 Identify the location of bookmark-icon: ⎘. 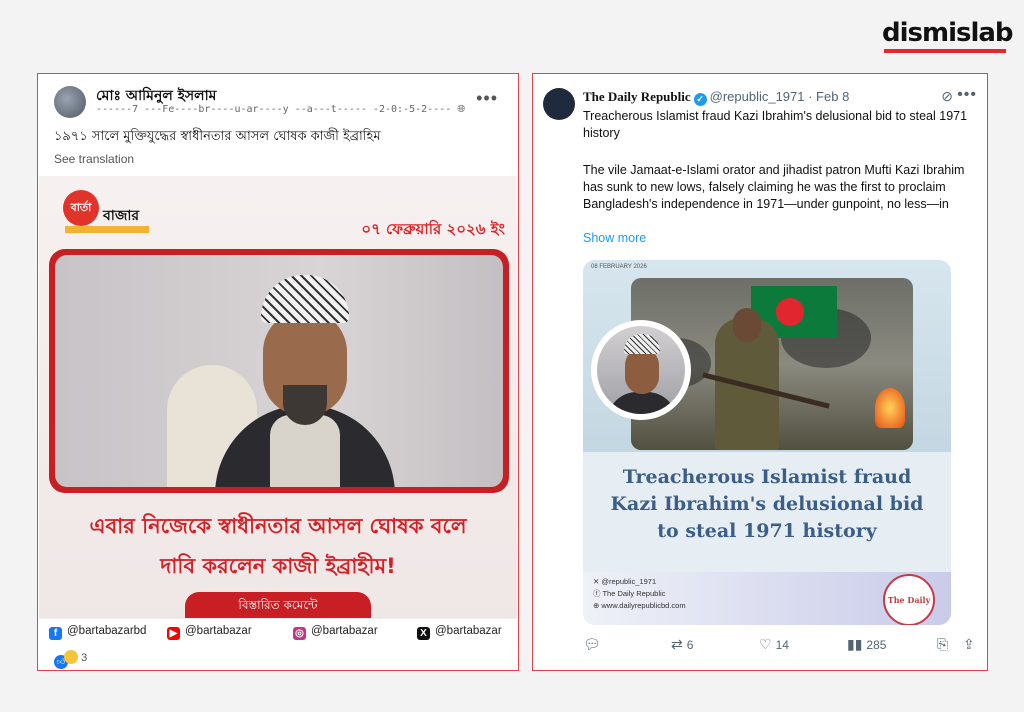
(943, 644).